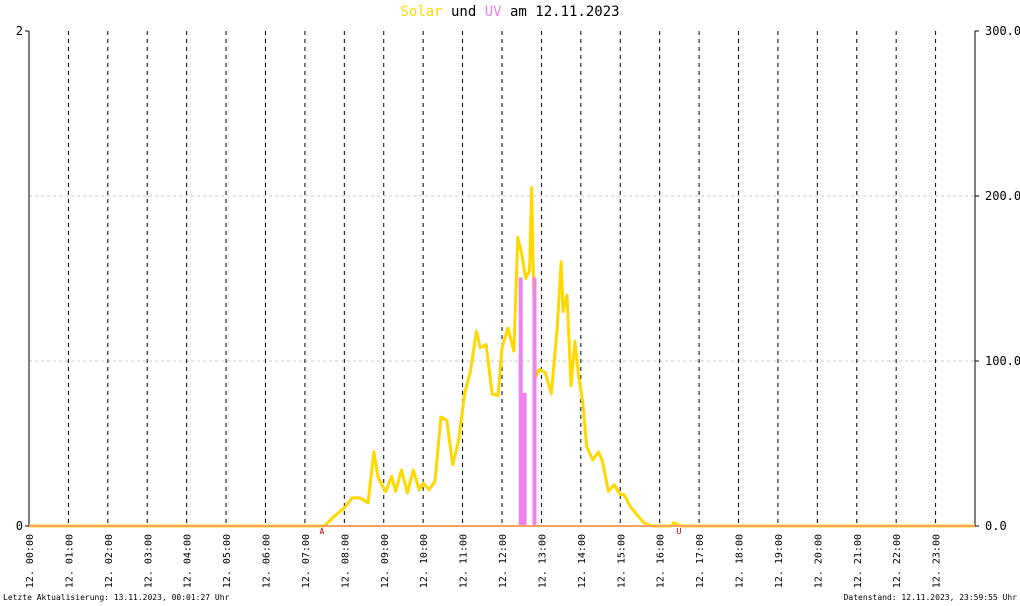  What do you see at coordinates (818, 561) in the screenshot?
I see `x-tick-label: 12. 20:00` at bounding box center [818, 561].